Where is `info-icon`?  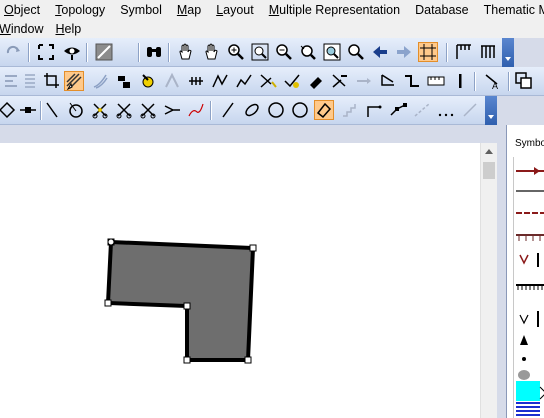
info-icon is located at coordinates (436, 81).